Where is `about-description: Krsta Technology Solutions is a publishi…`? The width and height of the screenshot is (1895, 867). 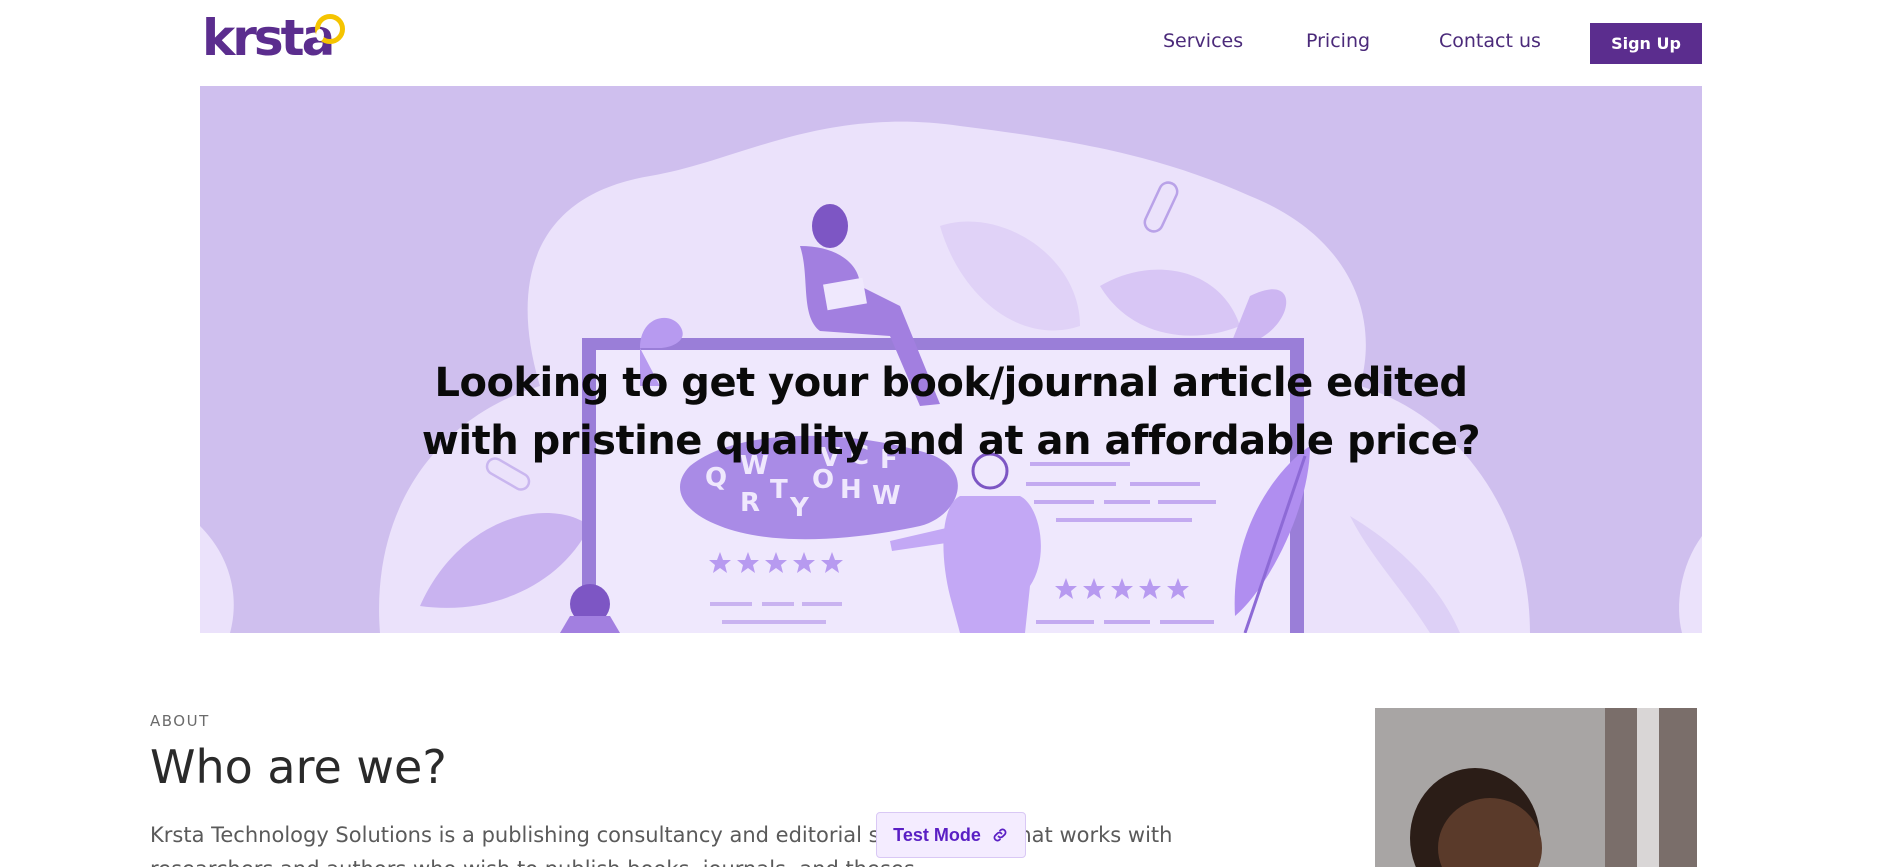
about-description: Krsta Technology Solutions is a publishi… is located at coordinates (661, 845).